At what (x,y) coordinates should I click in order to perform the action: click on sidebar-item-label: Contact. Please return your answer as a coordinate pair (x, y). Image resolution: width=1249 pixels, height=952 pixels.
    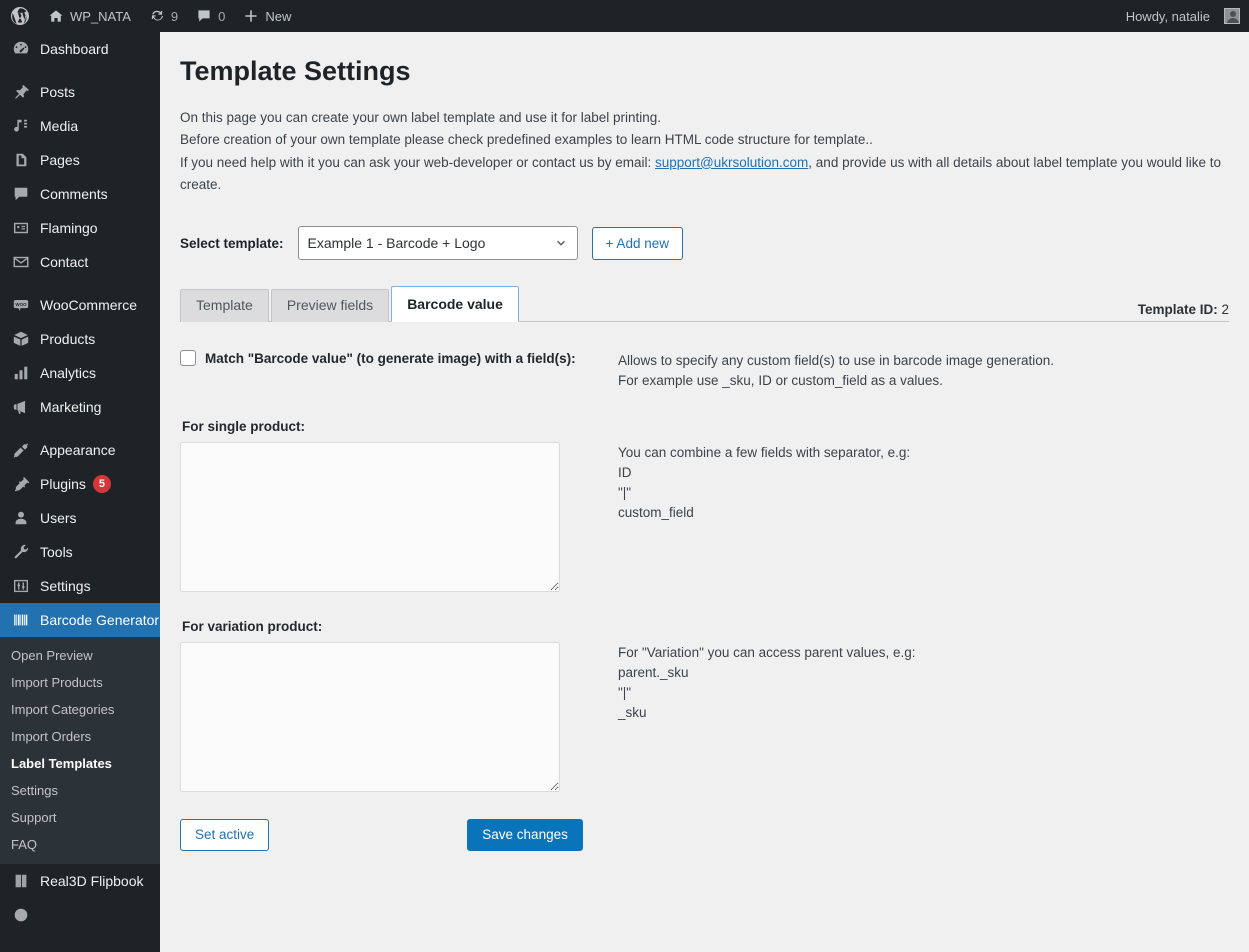
    Looking at the image, I should click on (64, 262).